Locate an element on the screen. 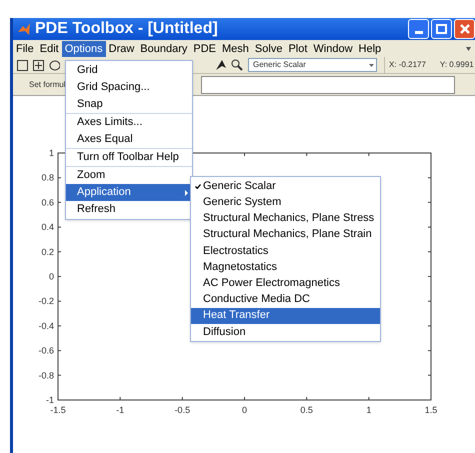  menu-option: Application is located at coordinates (129, 192).